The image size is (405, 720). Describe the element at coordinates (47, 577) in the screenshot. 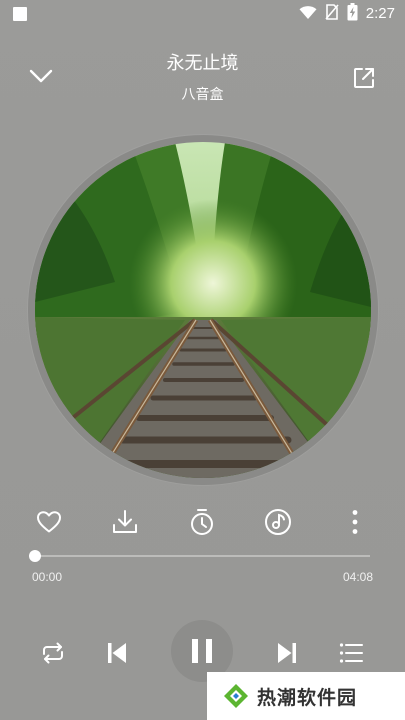

I see `current-time: 00:00` at that location.